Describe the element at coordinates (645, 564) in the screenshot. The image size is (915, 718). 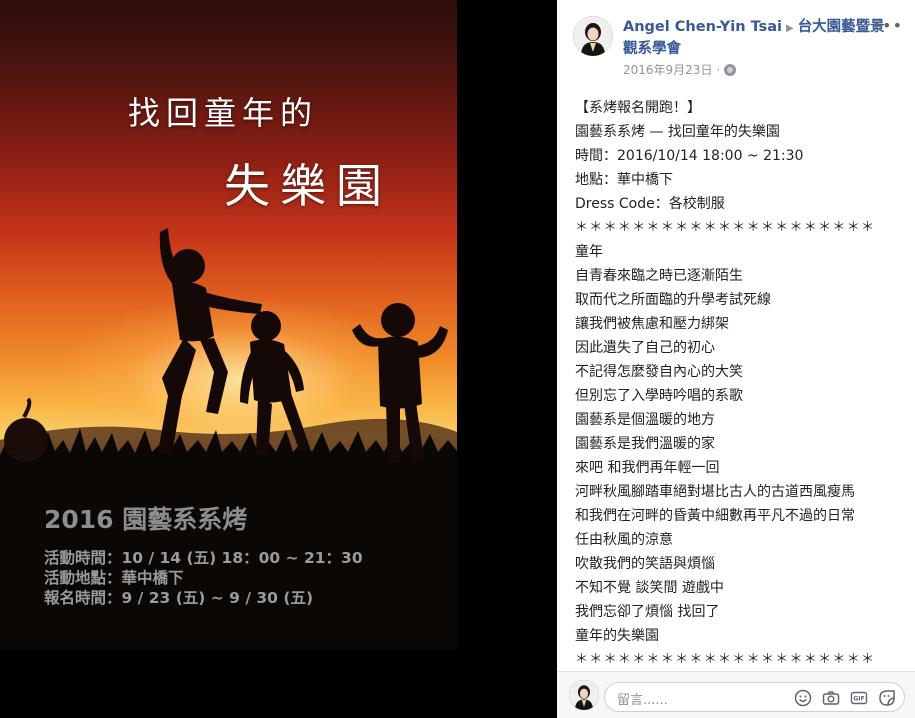
I see `post-line: 吹散我們的笑語與煩惱` at that location.